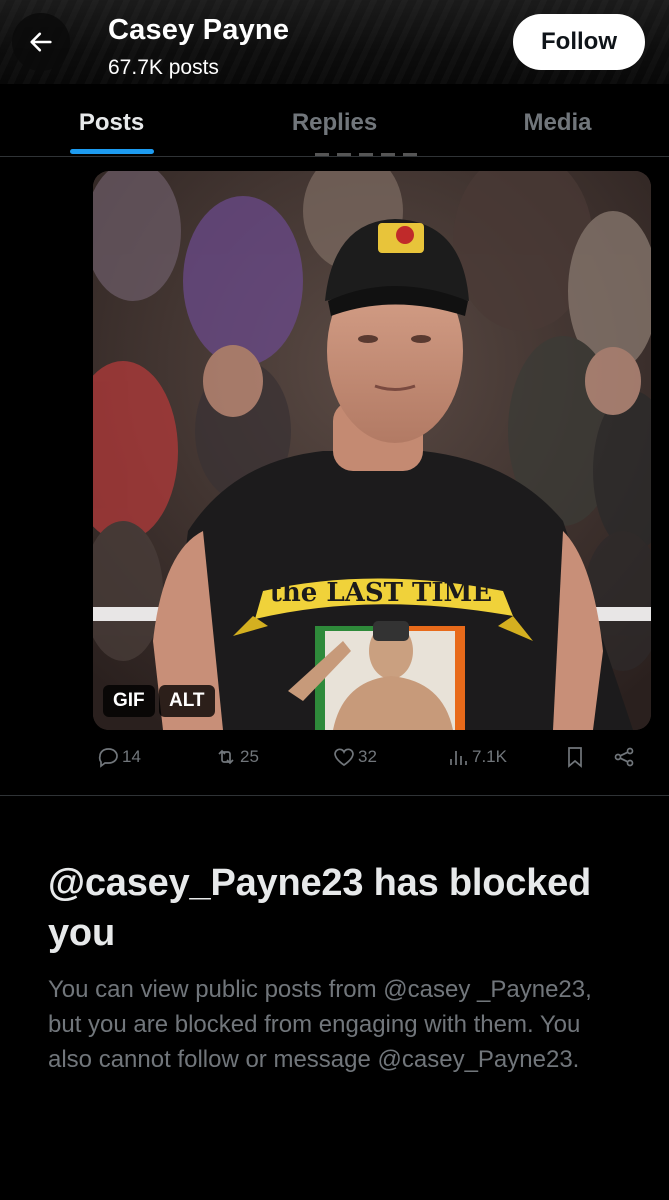  What do you see at coordinates (111, 151) in the screenshot?
I see `active-tab-indicator` at bounding box center [111, 151].